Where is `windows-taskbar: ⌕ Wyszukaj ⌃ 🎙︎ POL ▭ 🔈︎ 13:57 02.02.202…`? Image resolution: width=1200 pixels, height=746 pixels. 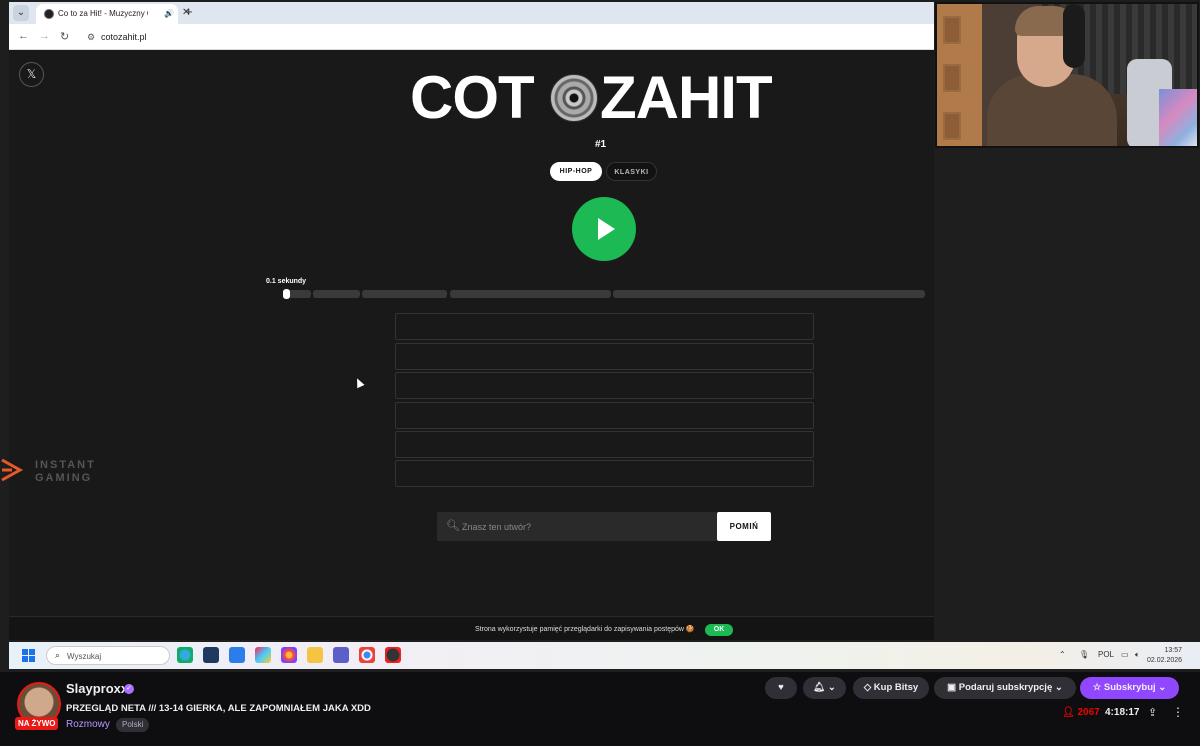 windows-taskbar: ⌕ Wyszukaj ⌃ 🎙︎ POL ▭ 🔈︎ 13:57 02.02.202… is located at coordinates (604, 655).